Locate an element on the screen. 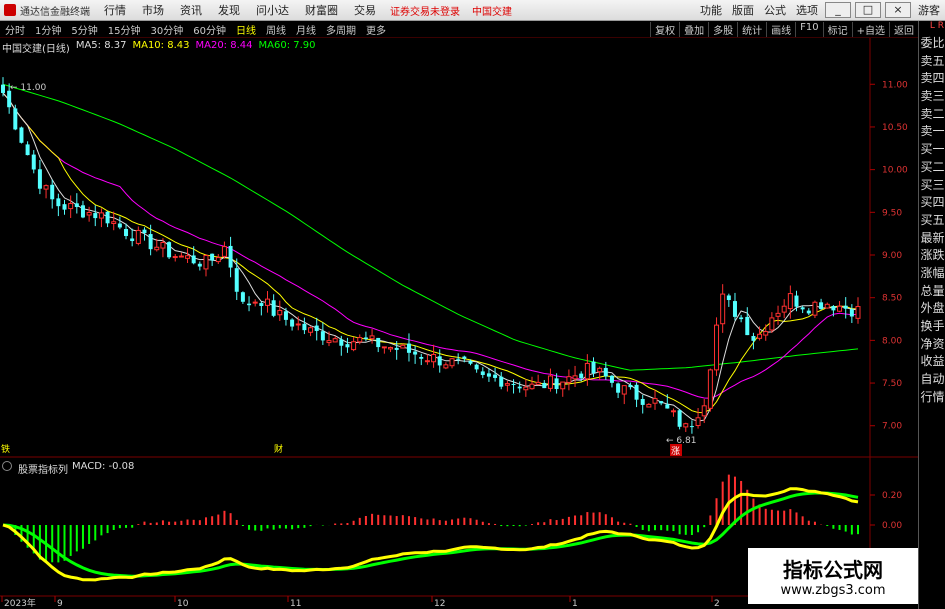 The image size is (945, 609). date-tick-label: 1 is located at coordinates (575, 604).